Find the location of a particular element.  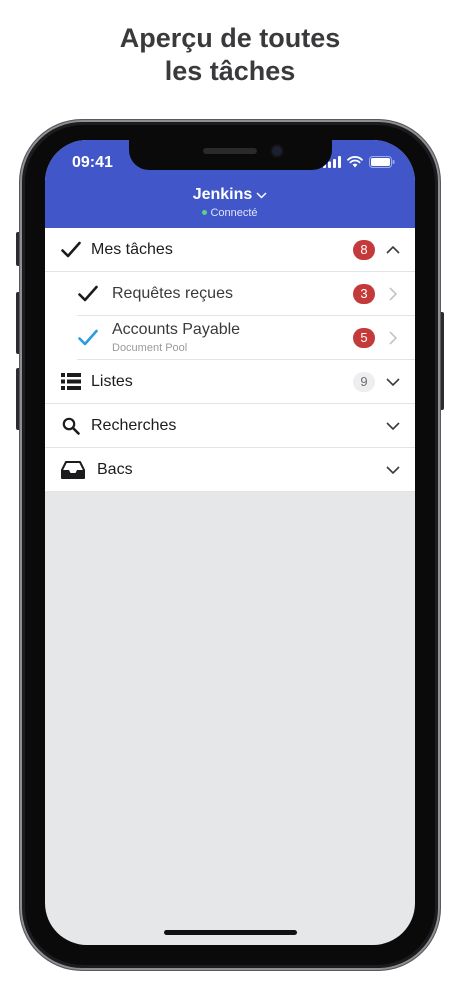

checkmark-blue-icon is located at coordinates (88, 338).